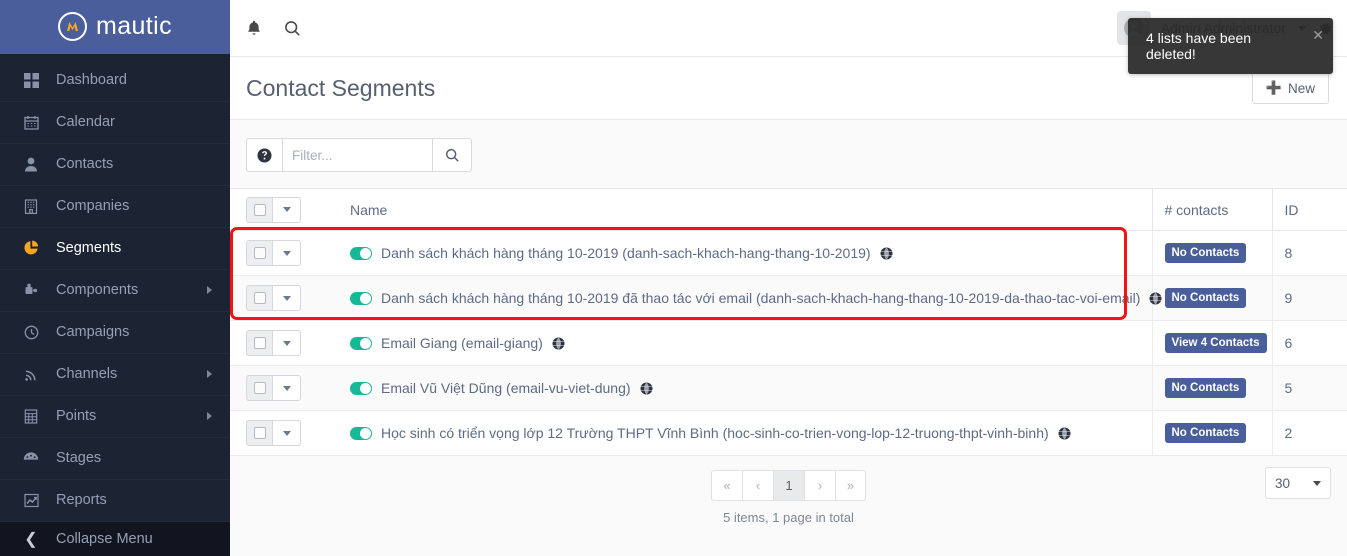 Image resolution: width=1347 pixels, height=556 pixels. I want to click on sidebar-item-segments: Segments, so click(115, 249).